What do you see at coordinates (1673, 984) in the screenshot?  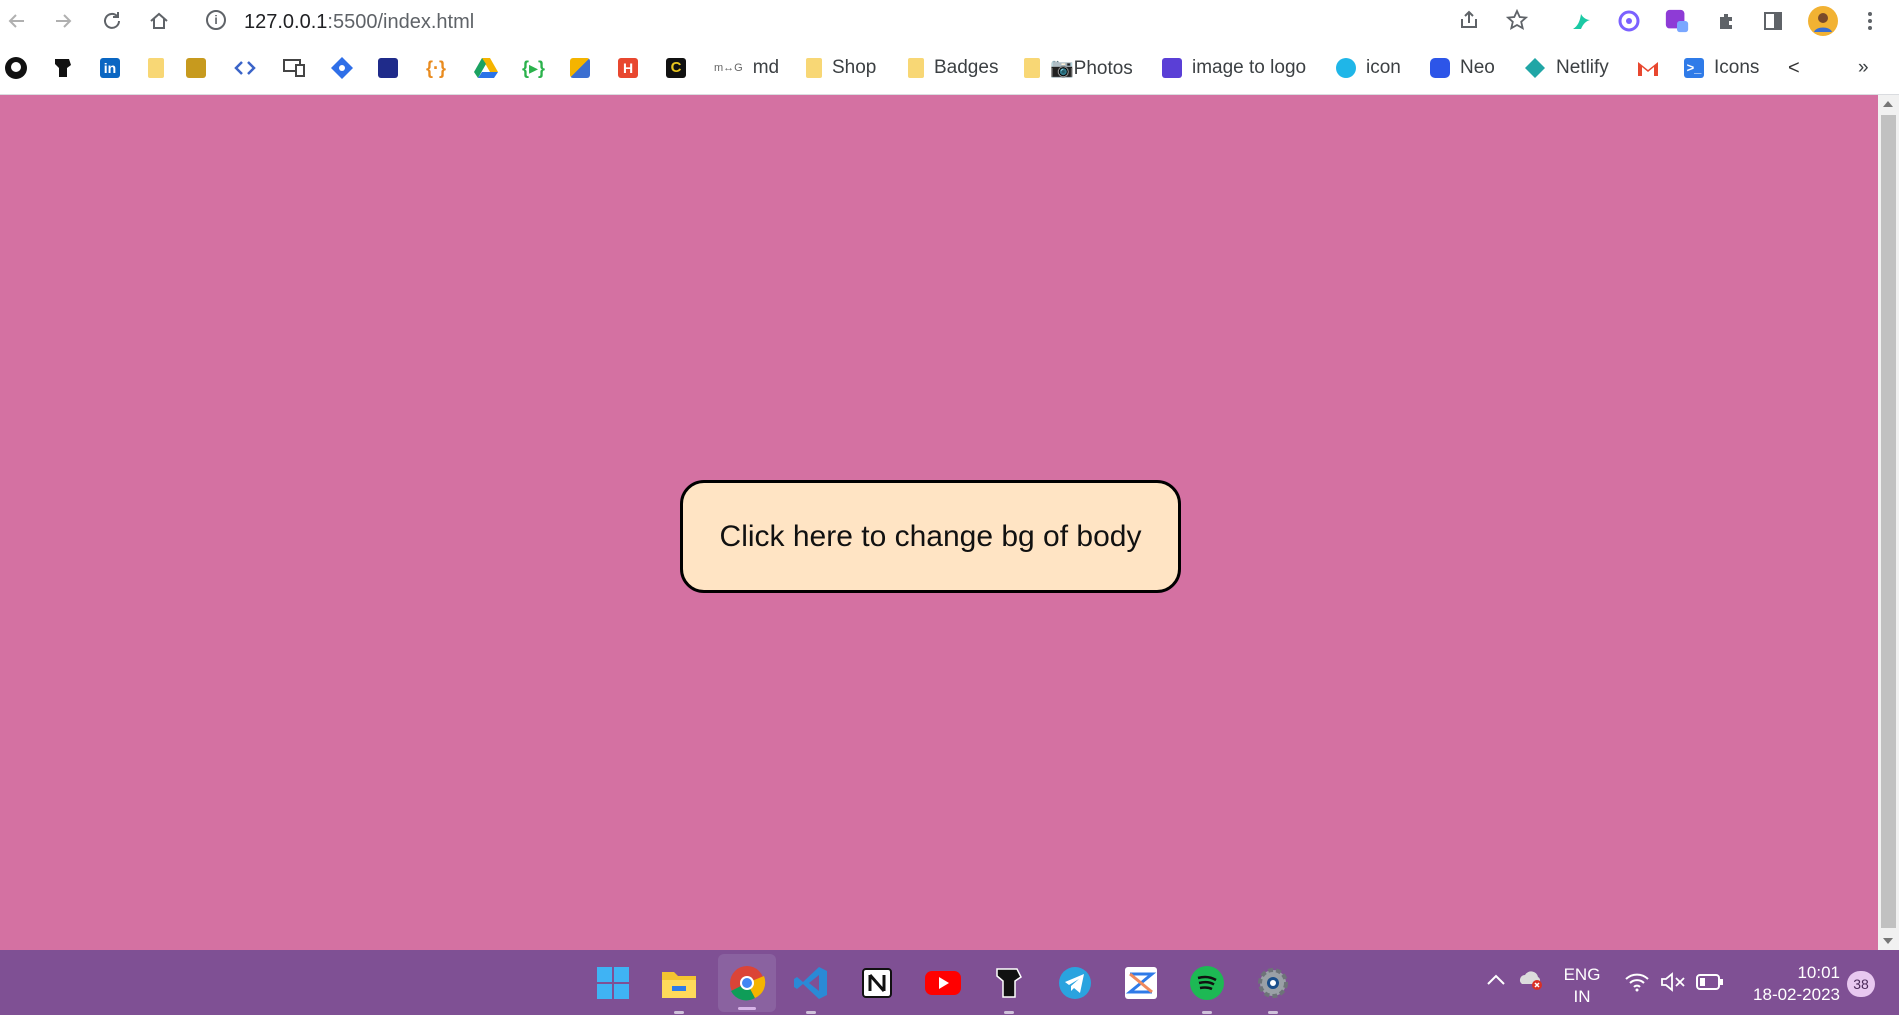 I see `volume-muted-icon` at bounding box center [1673, 984].